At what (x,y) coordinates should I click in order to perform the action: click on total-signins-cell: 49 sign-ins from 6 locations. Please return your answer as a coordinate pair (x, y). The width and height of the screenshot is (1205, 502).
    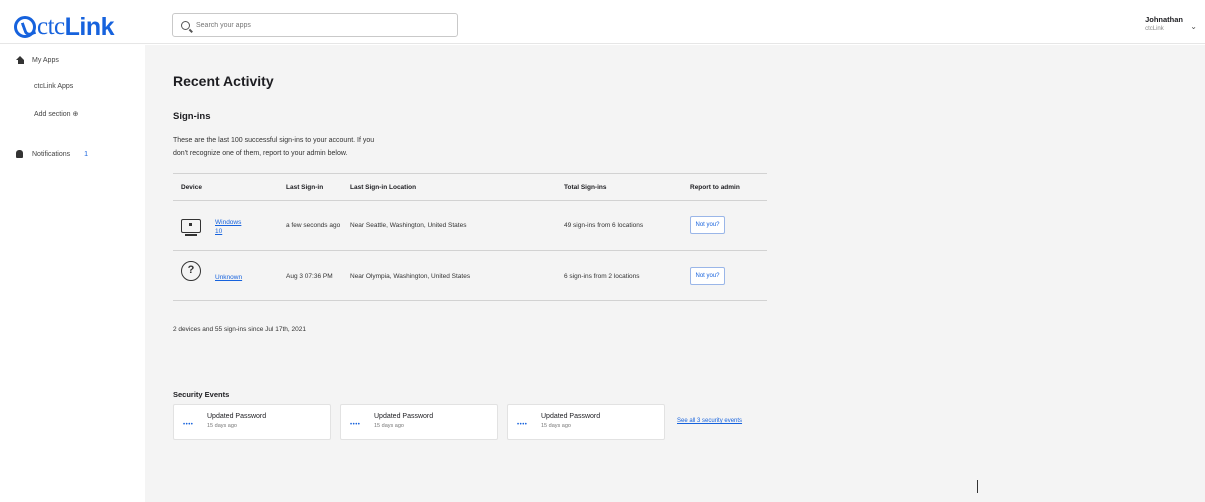
    Looking at the image, I should click on (604, 225).